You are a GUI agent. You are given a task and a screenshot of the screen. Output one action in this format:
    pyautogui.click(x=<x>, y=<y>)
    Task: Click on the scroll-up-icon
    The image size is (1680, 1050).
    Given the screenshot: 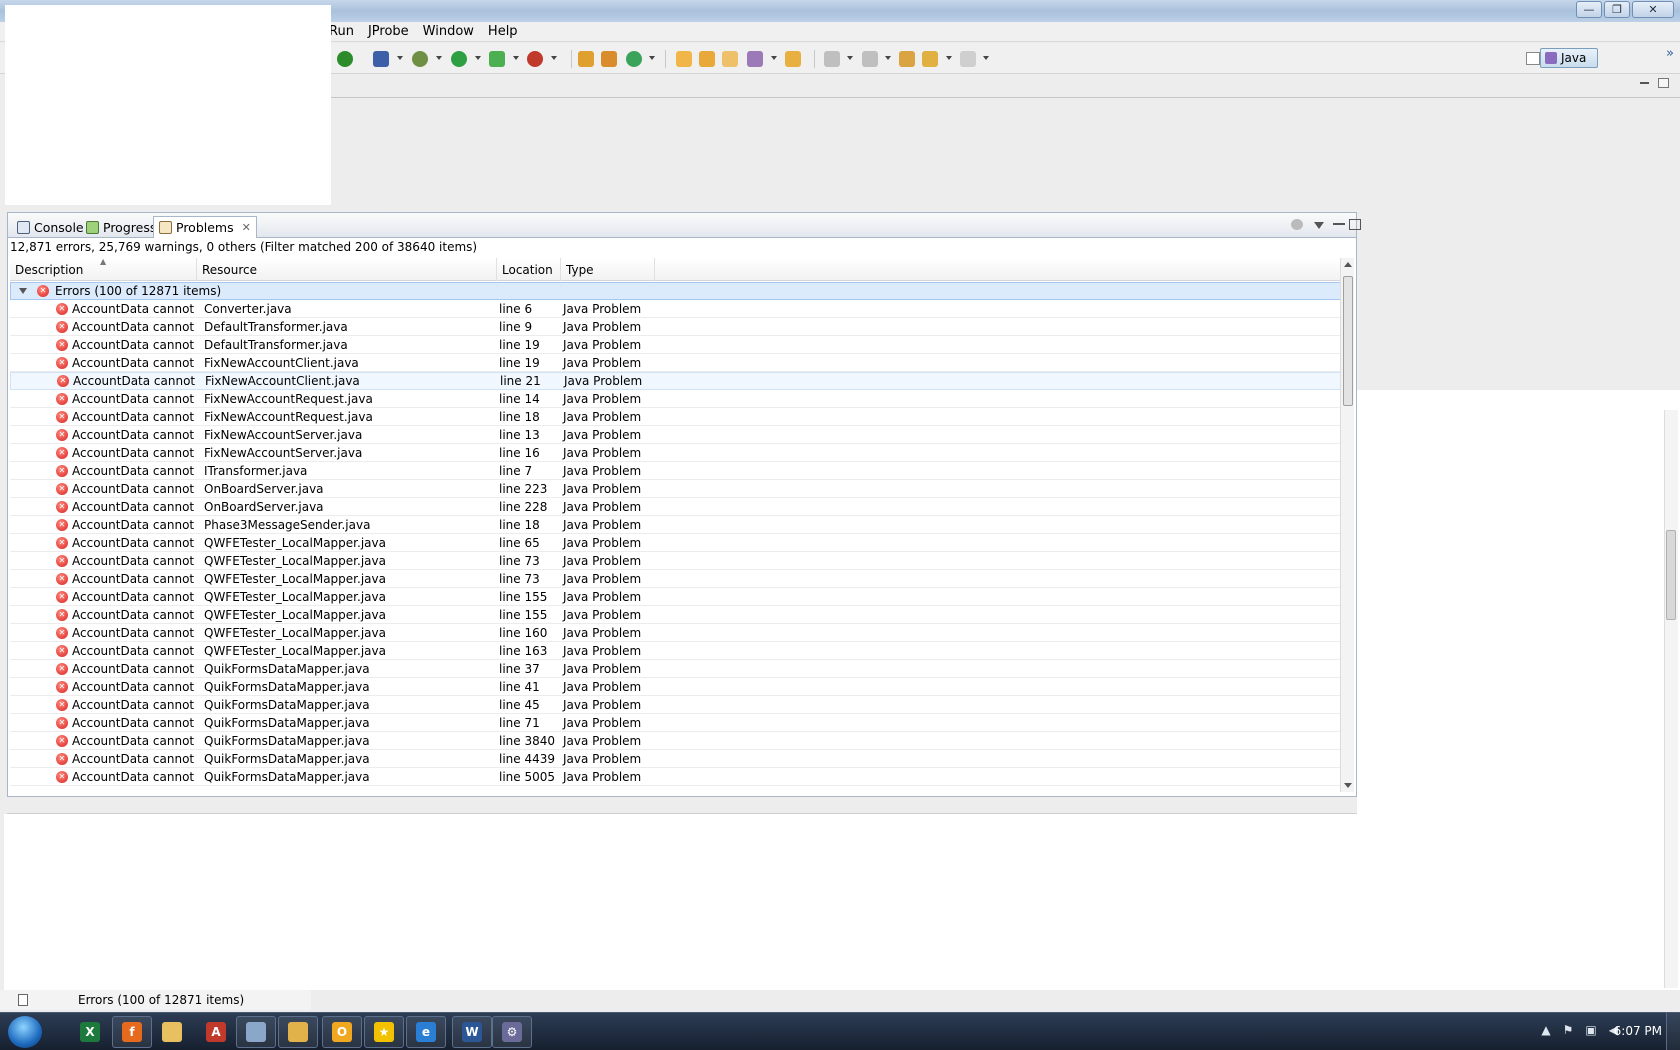 What is the action you would take?
    pyautogui.click(x=1348, y=264)
    